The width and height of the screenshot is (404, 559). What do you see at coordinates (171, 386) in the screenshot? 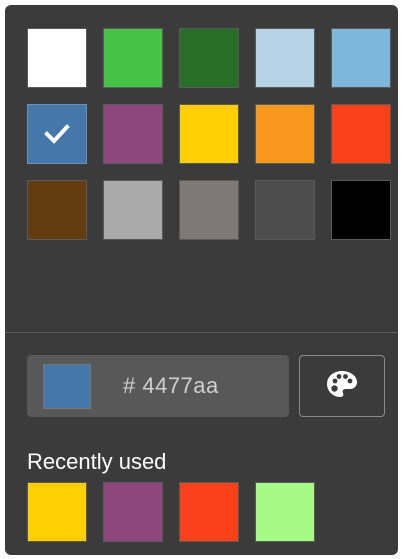
I see `hex-value: # 4477aa` at bounding box center [171, 386].